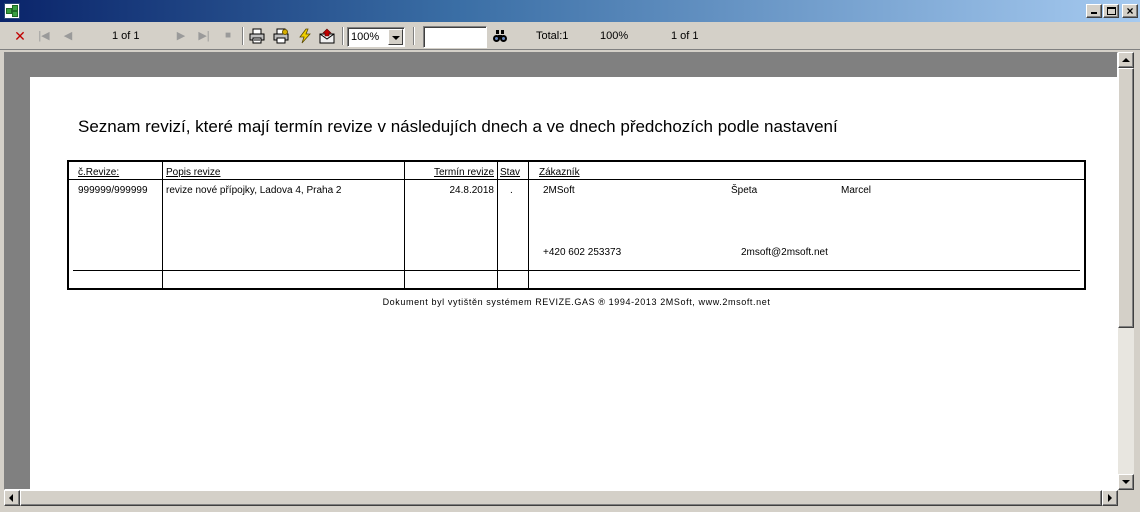 This screenshot has height=512, width=1140. I want to click on minimize-icon, so click(1094, 13).